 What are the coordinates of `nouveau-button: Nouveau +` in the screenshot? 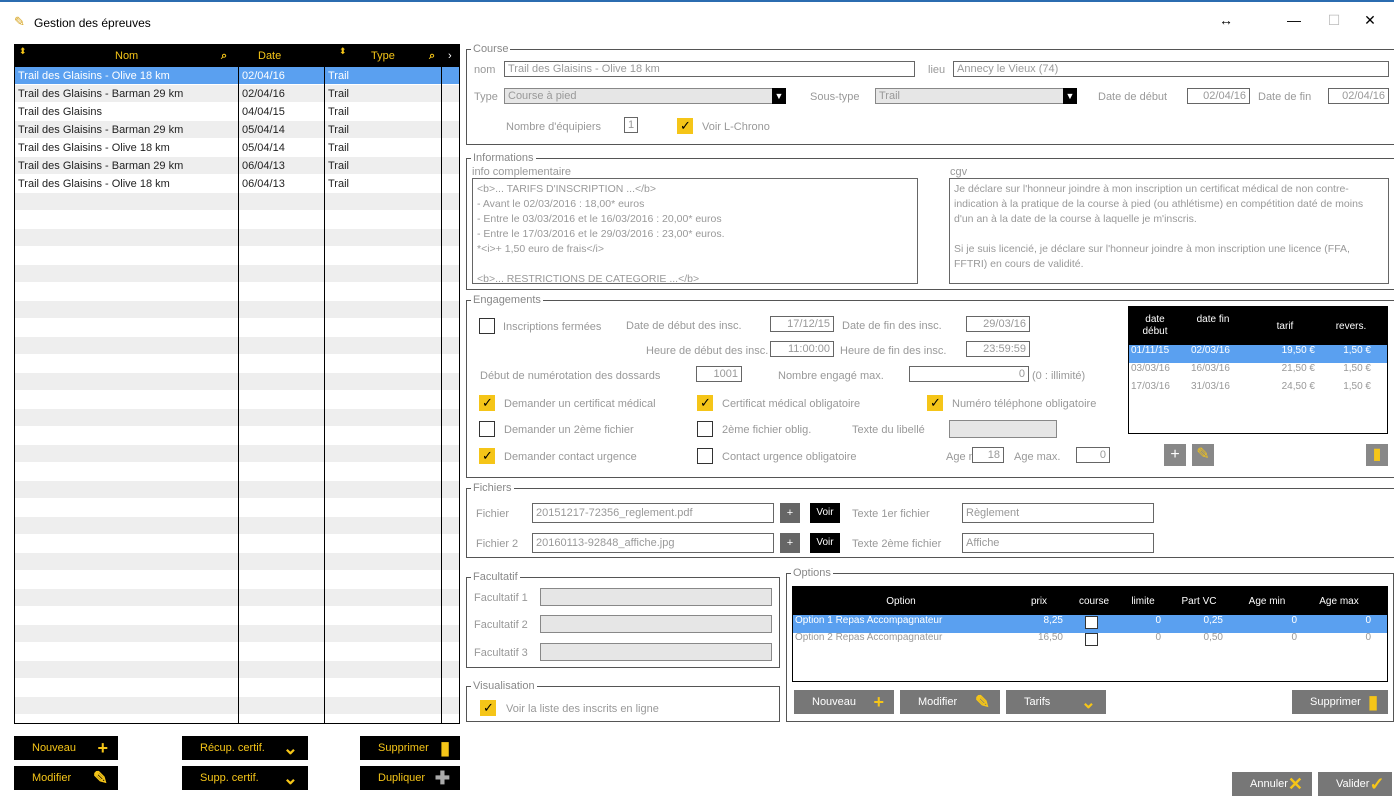 It's located at (66, 748).